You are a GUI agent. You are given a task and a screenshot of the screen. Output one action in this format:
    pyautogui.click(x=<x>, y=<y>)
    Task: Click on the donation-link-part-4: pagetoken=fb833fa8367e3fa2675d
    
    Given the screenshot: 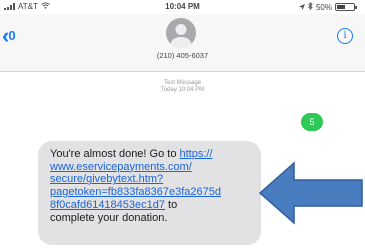 What is the action you would take?
    pyautogui.click(x=135, y=192)
    